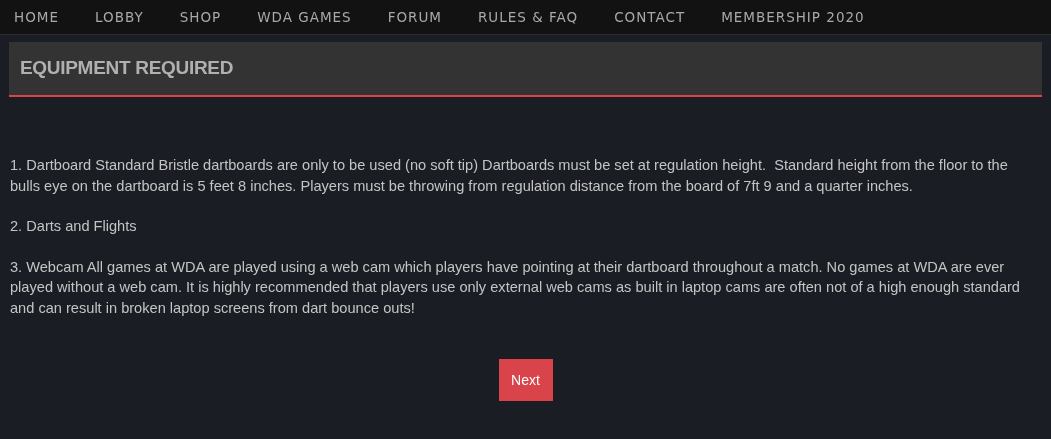  What do you see at coordinates (127, 68) in the screenshot?
I see `panel-title: EQUIPMENT REQUIRED` at bounding box center [127, 68].